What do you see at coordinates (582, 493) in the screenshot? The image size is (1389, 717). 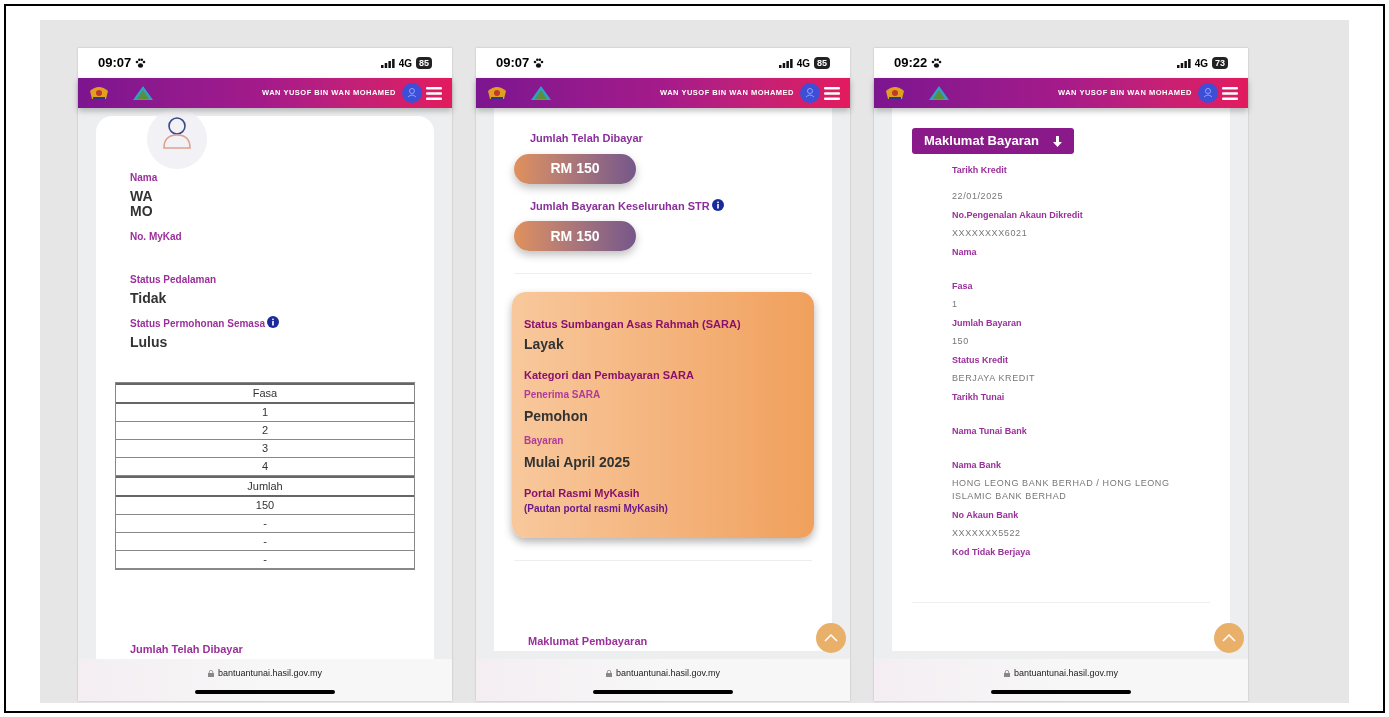 I see `card-title: Portal Rasmi MyKasih` at bounding box center [582, 493].